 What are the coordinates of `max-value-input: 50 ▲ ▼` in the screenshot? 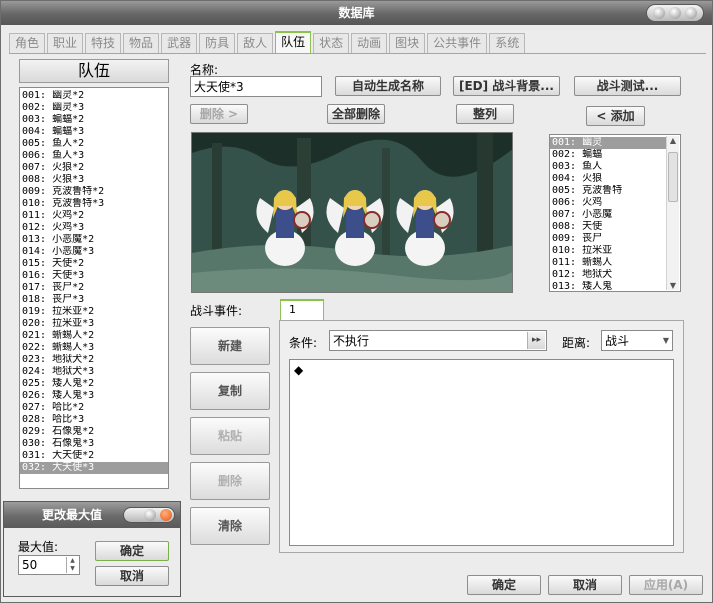 It's located at (49, 565).